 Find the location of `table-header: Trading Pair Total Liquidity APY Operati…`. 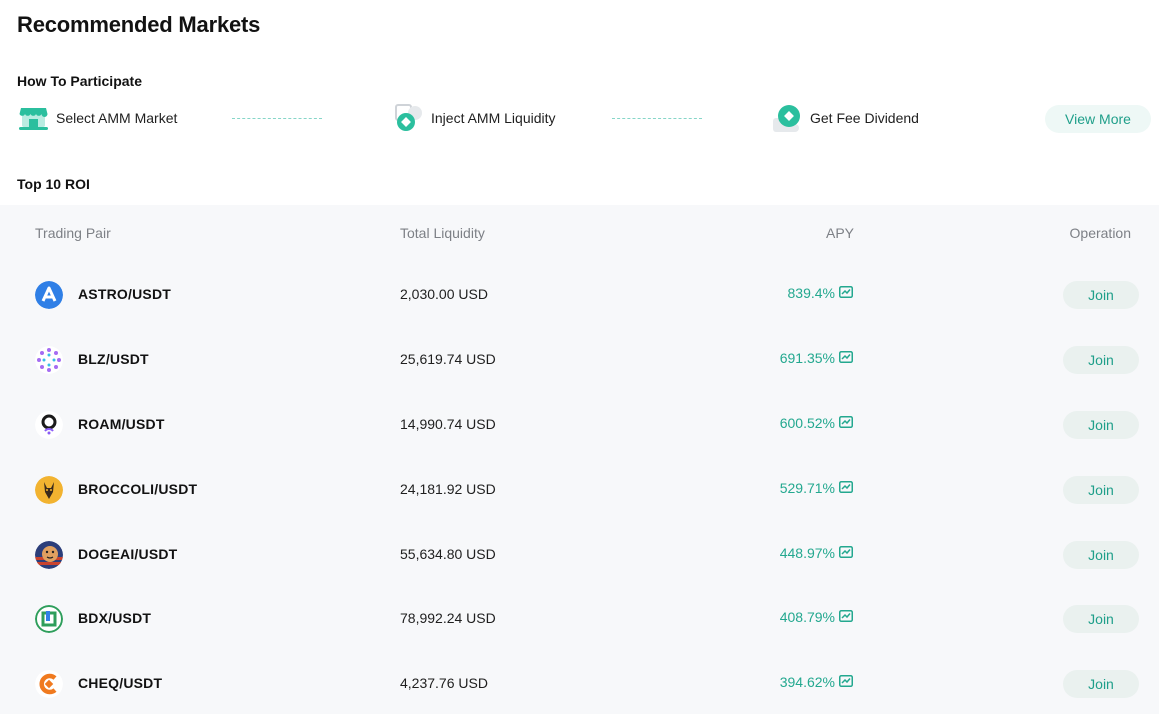

table-header: Trading Pair Total Liquidity APY Operati… is located at coordinates (579, 233).